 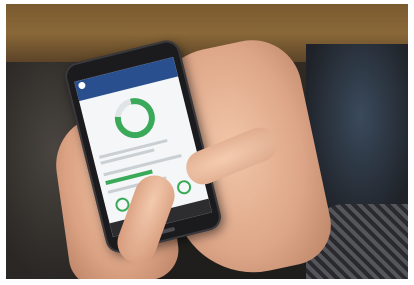 What do you see at coordinates (184, 187) in the screenshot?
I see `mini-gauge-right` at bounding box center [184, 187].